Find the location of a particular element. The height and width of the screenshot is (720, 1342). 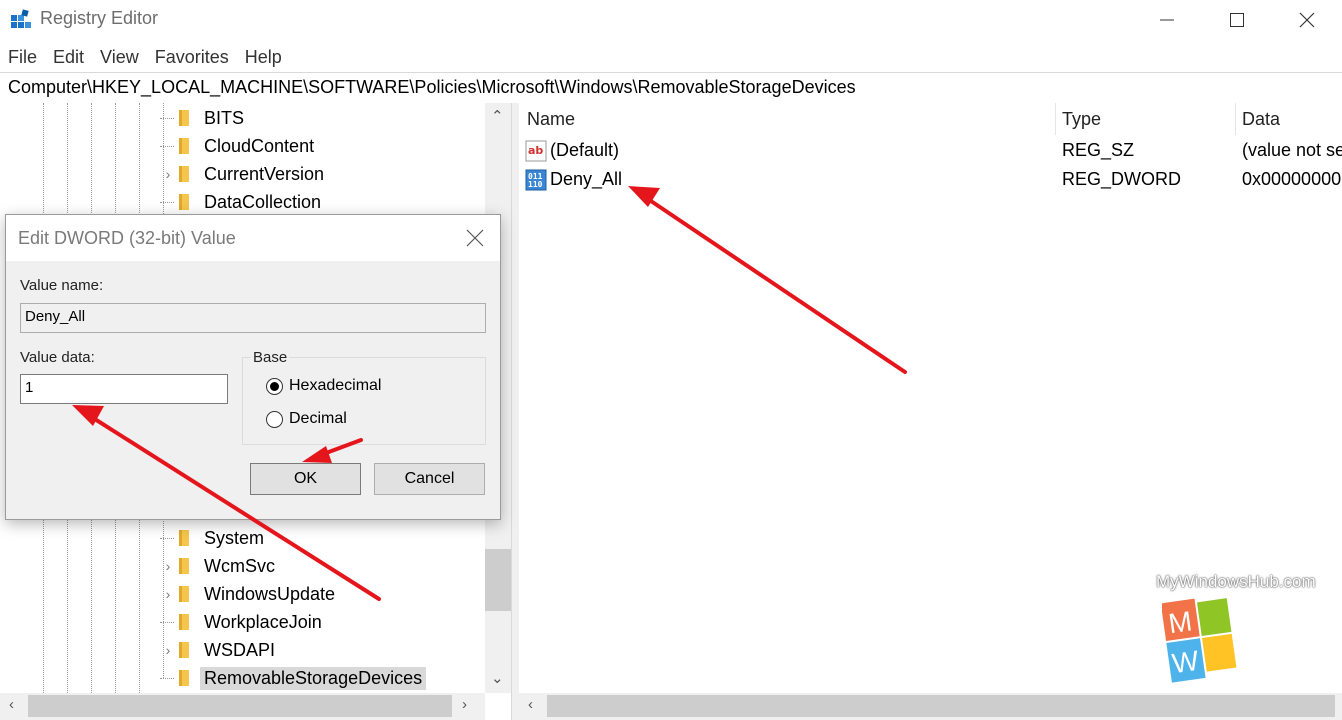

tree-item: › CurrentVersion is located at coordinates (242, 174).